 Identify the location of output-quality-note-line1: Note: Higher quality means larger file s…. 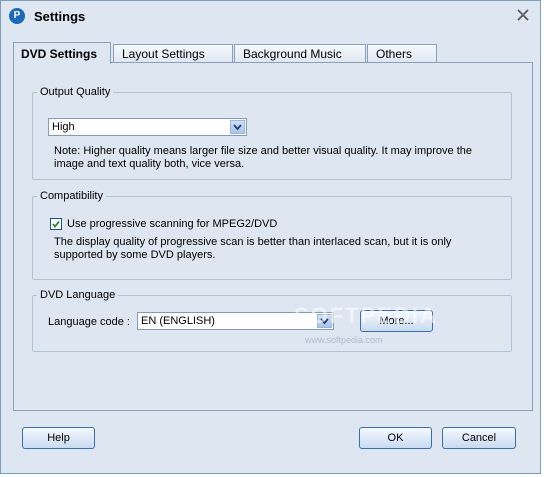
(263, 151).